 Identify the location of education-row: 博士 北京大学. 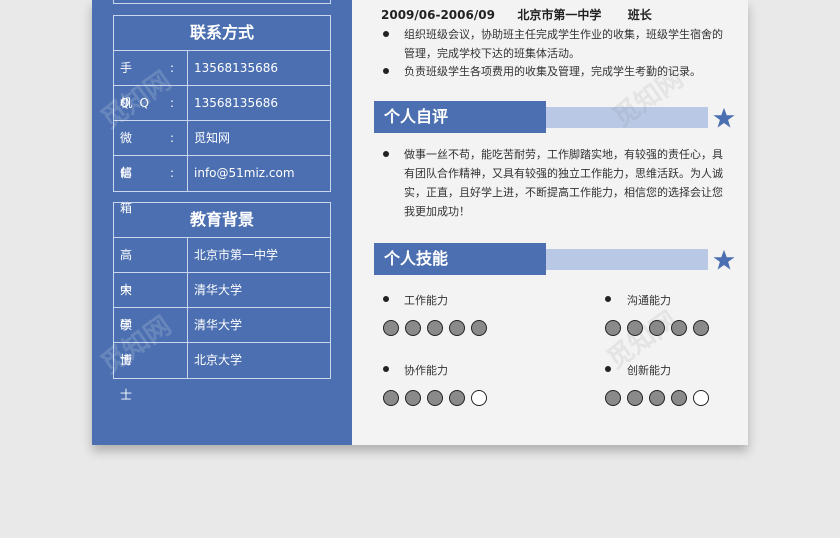
(222, 372).